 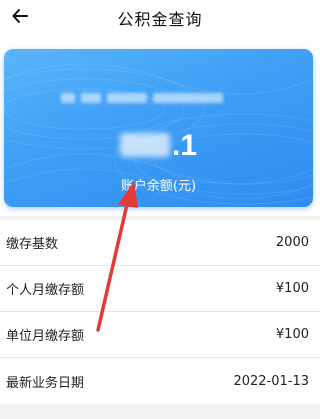 I want to click on balance-label: 账户余额(元), so click(x=158, y=186).